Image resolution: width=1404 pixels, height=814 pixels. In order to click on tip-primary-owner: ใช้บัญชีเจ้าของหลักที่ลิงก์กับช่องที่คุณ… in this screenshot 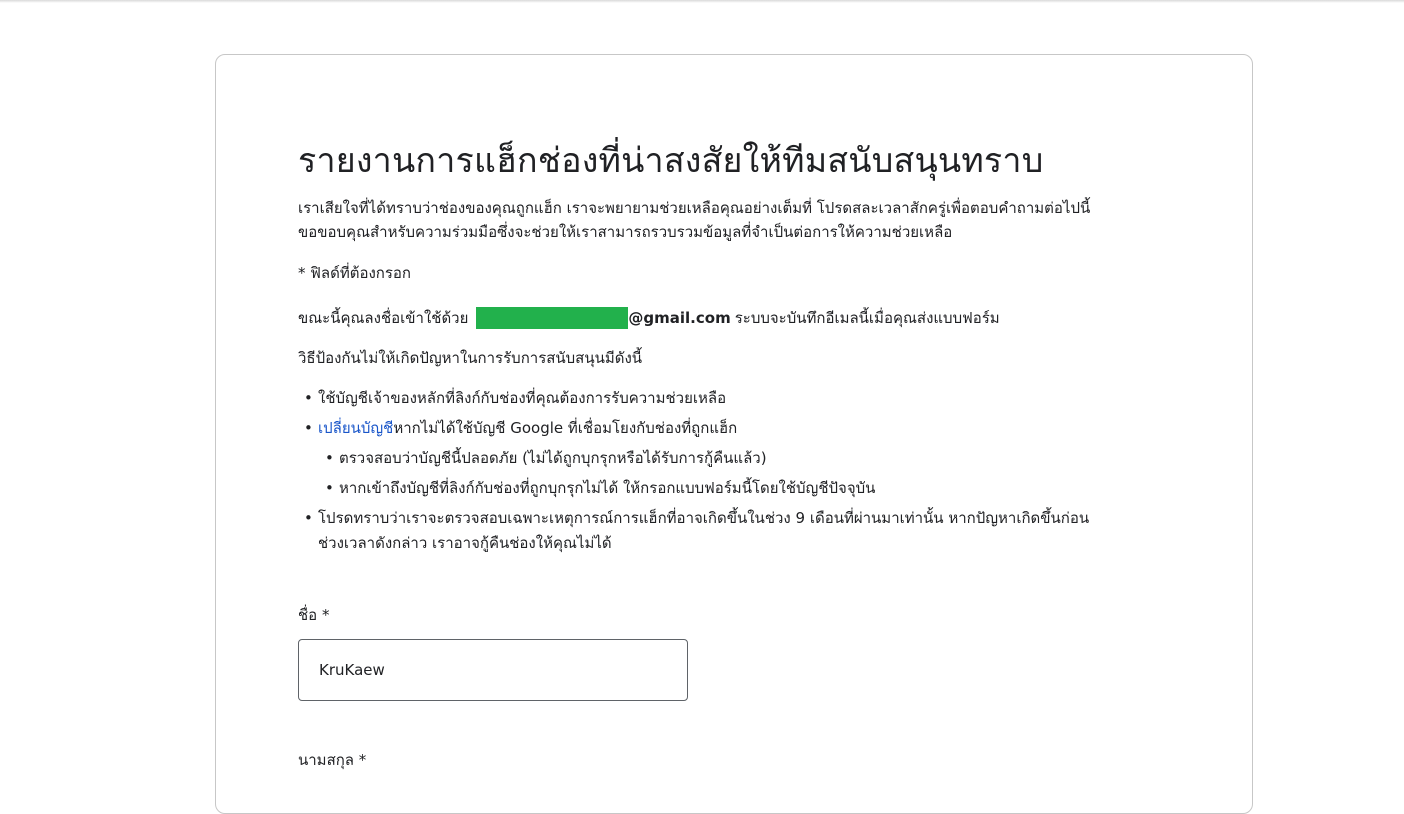, I will do `click(522, 398)`.